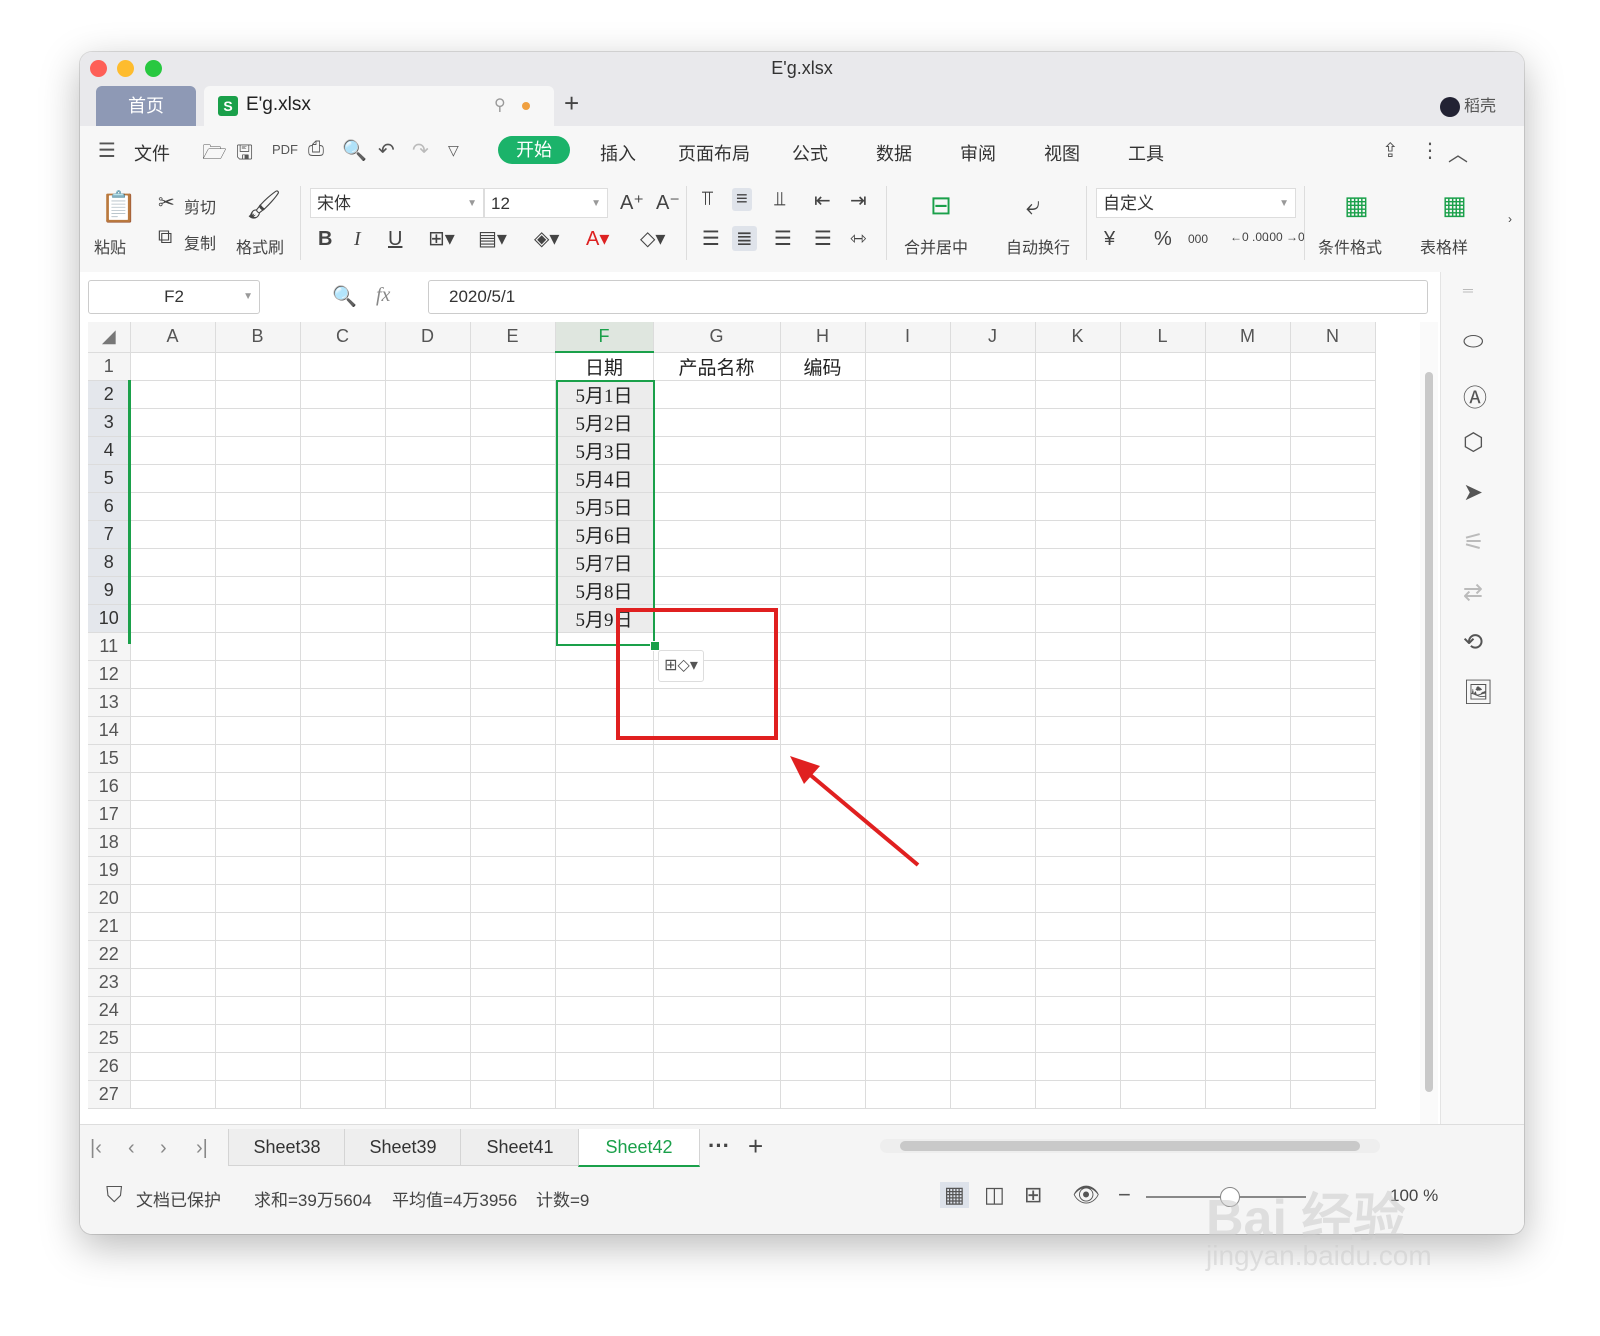 The width and height of the screenshot is (1600, 1336). I want to click on cell-d23, so click(428, 982).